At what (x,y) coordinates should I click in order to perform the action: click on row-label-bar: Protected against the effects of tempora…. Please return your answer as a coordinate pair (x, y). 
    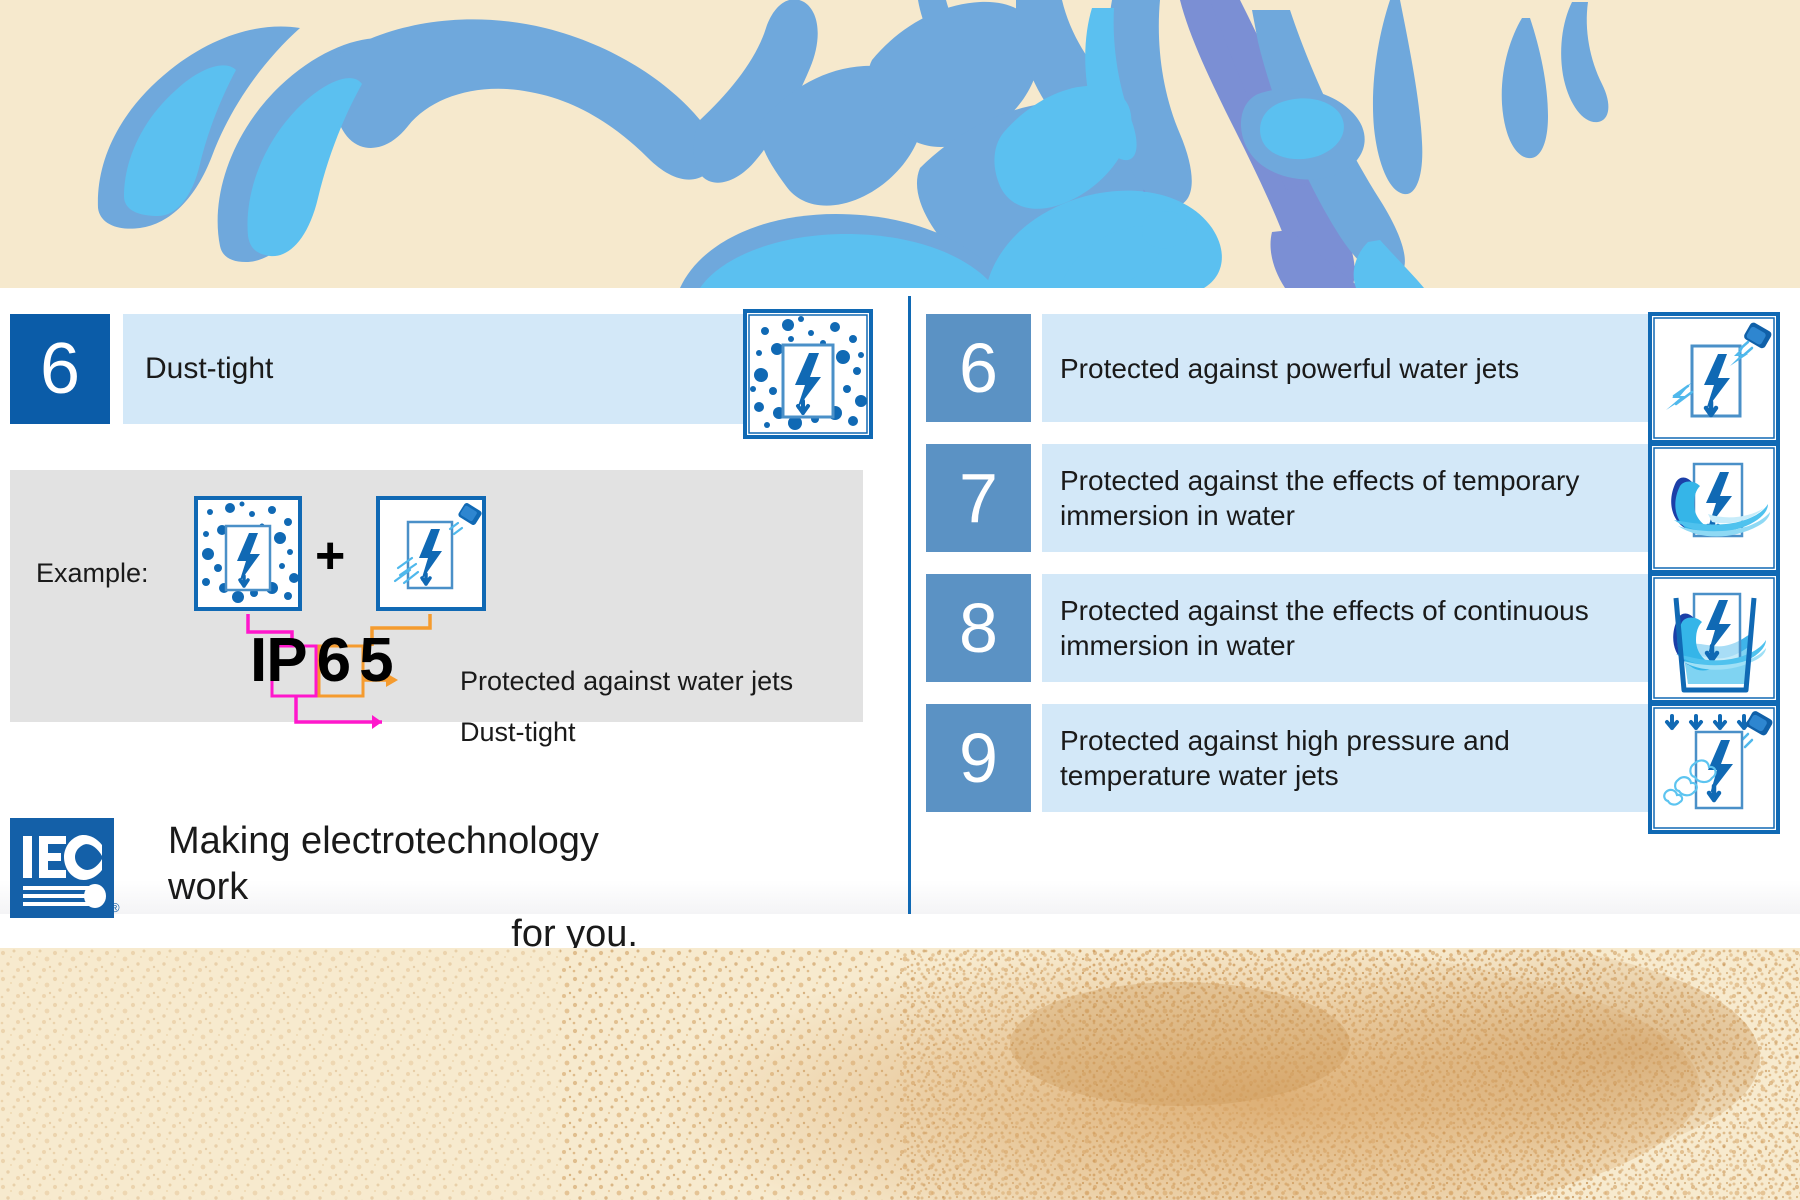
    Looking at the image, I should click on (1345, 498).